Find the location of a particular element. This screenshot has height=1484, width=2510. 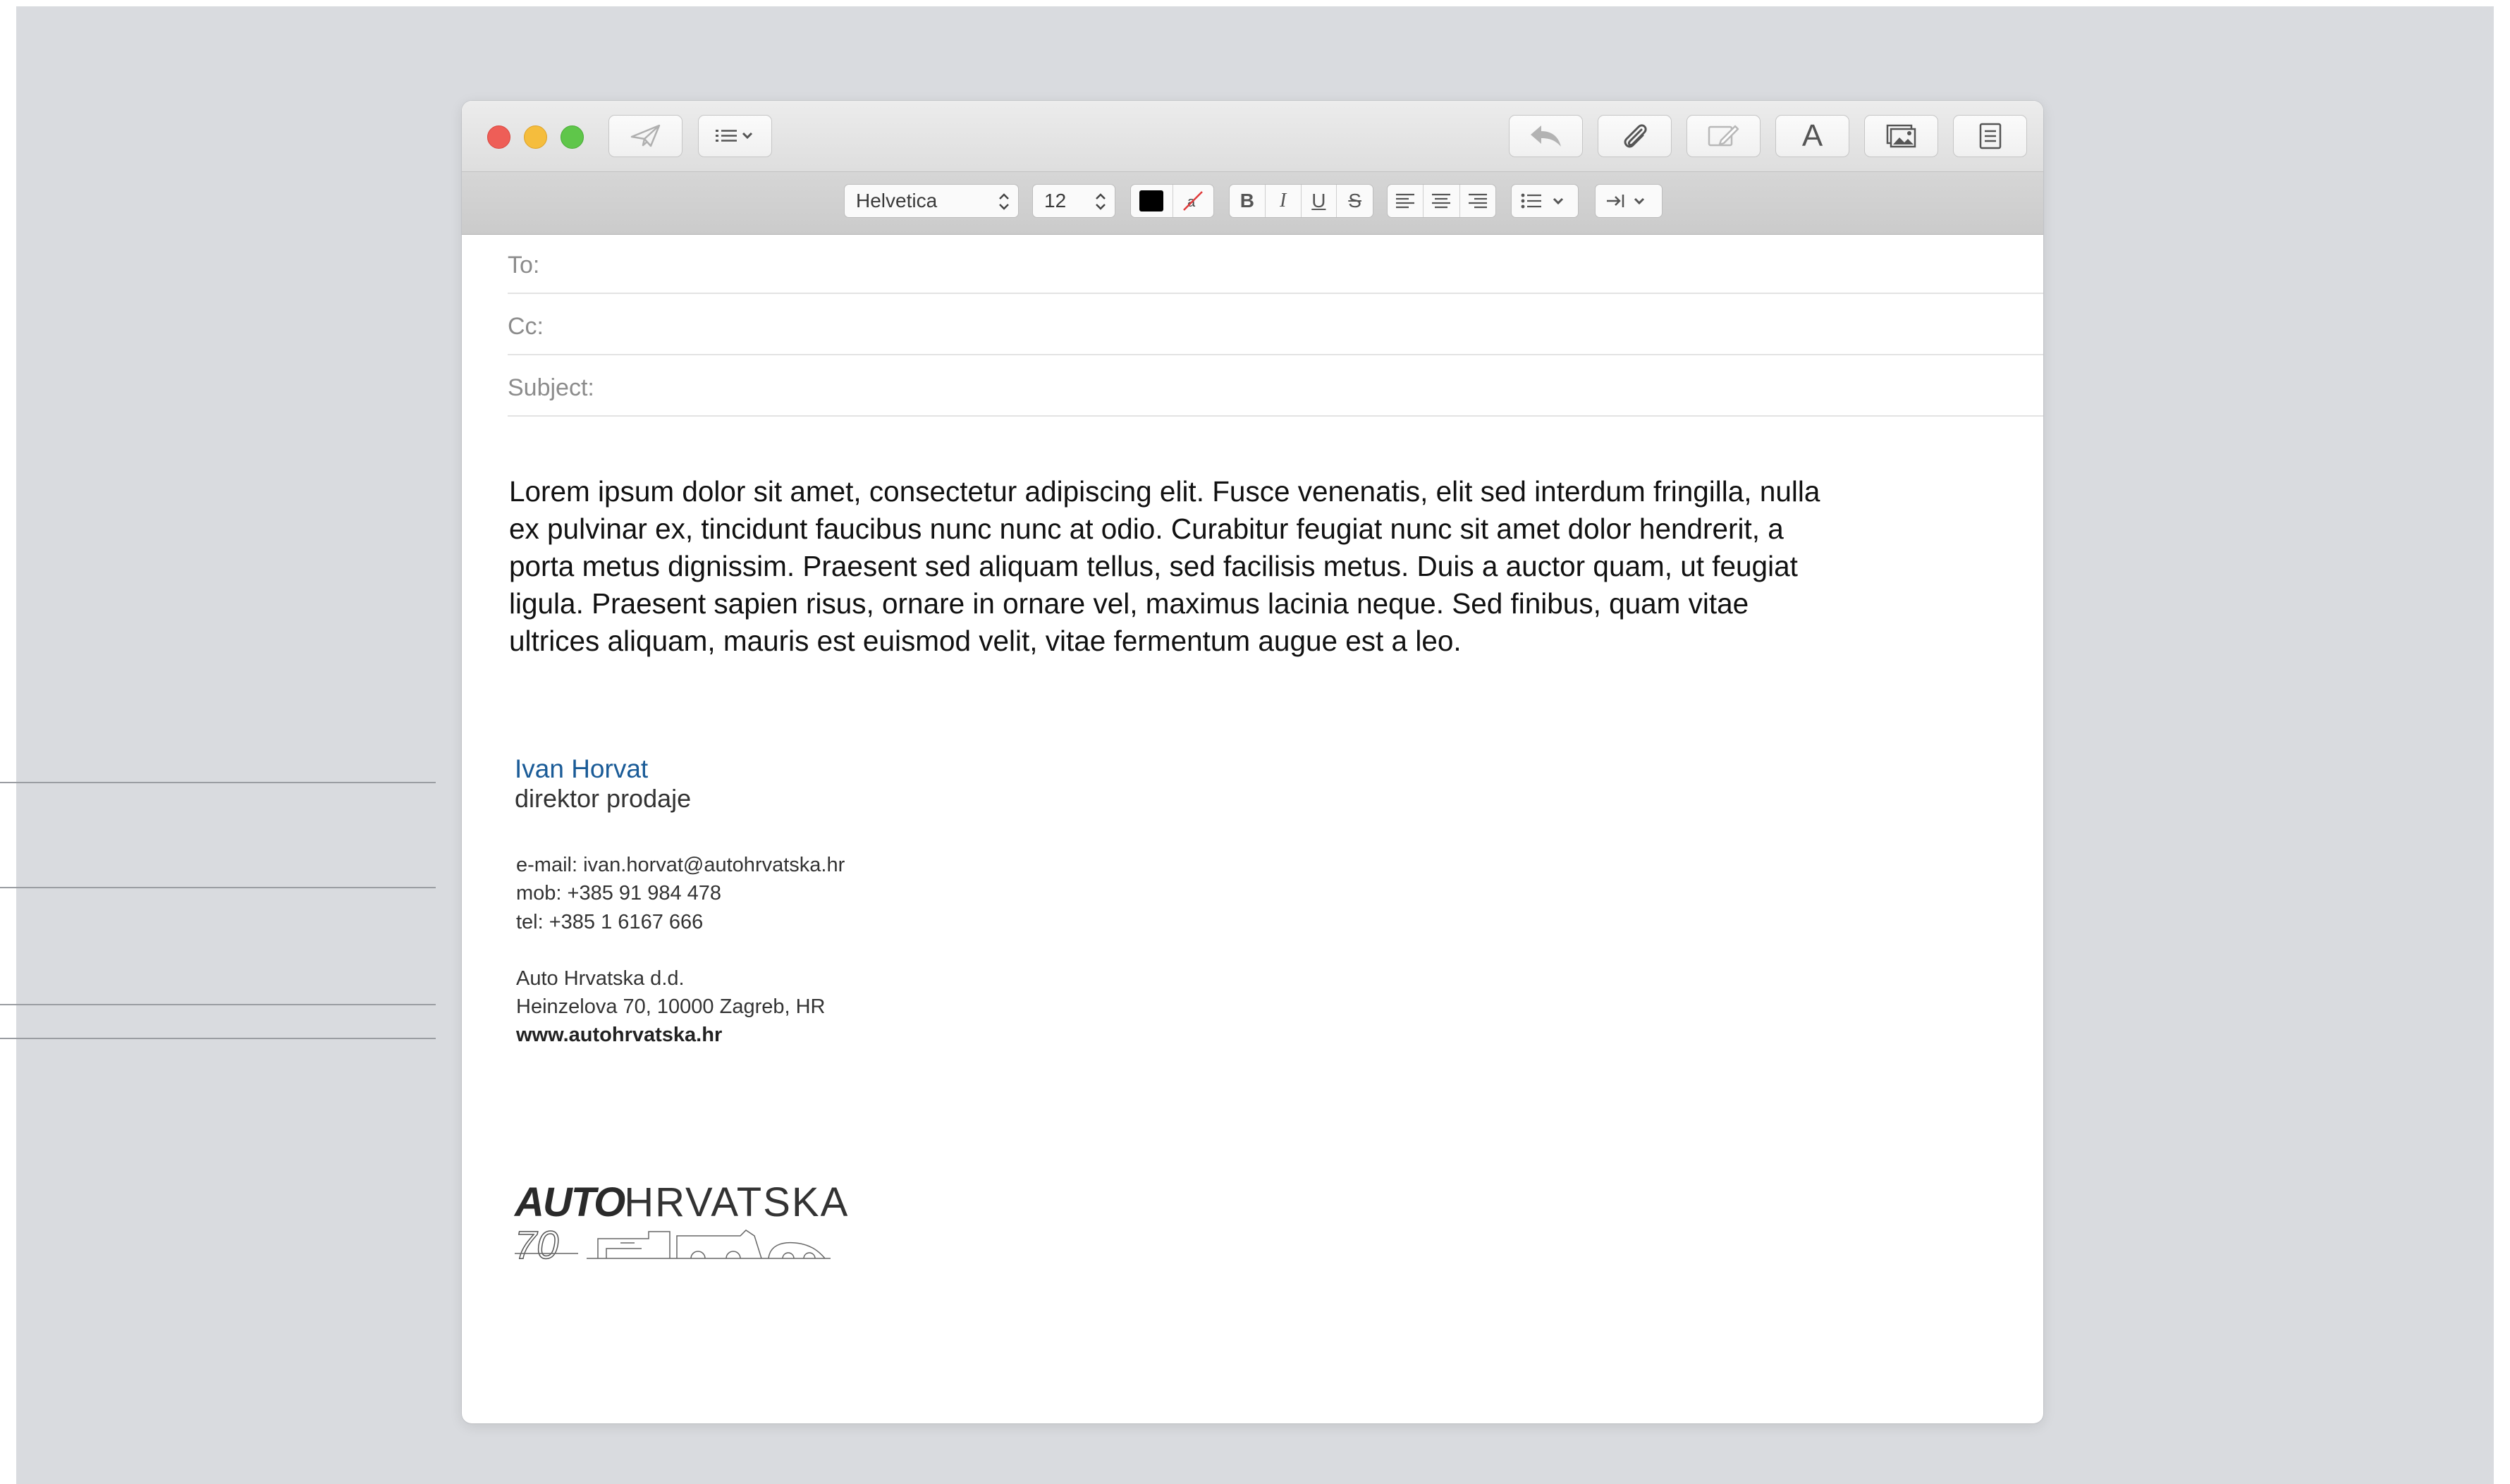

signature-email: e-mail: ivan.horvat@autohrvatska.hr is located at coordinates (680, 865).